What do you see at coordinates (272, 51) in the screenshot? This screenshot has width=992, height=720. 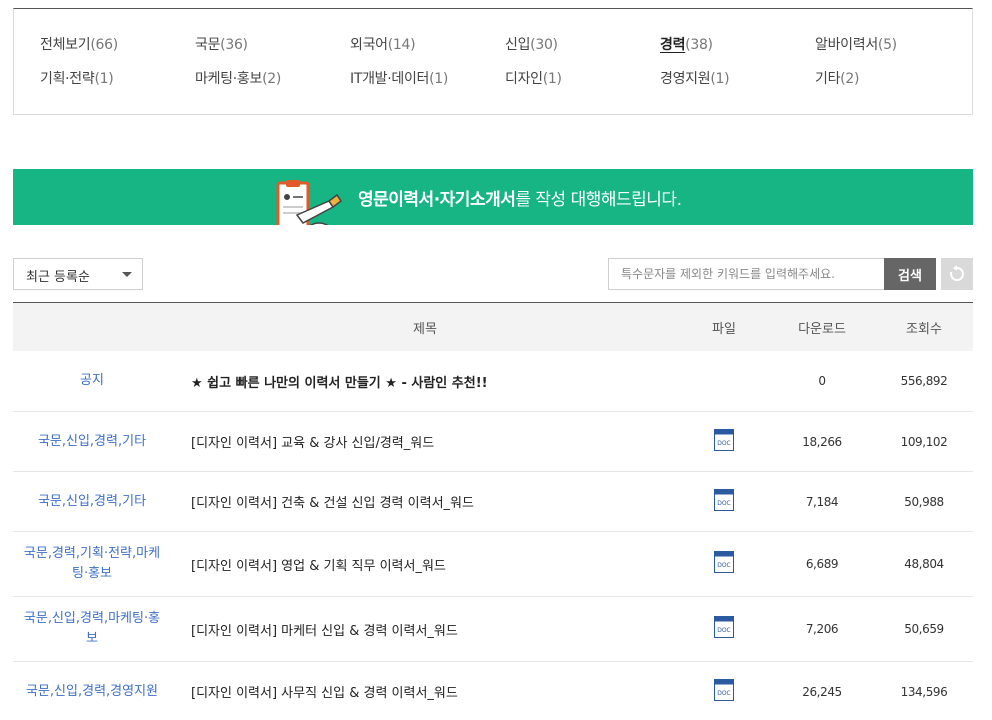 I see `category-item: 국문(36)` at bounding box center [272, 51].